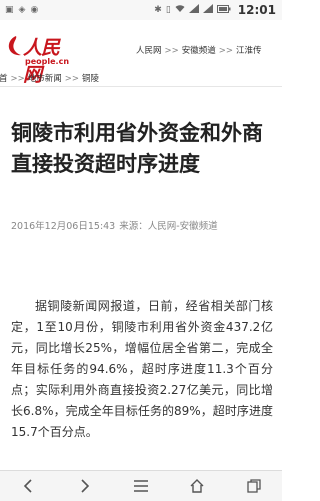  What do you see at coordinates (168, 226) in the screenshot?
I see `article-source: 来源：人民网-安徽频道` at bounding box center [168, 226].